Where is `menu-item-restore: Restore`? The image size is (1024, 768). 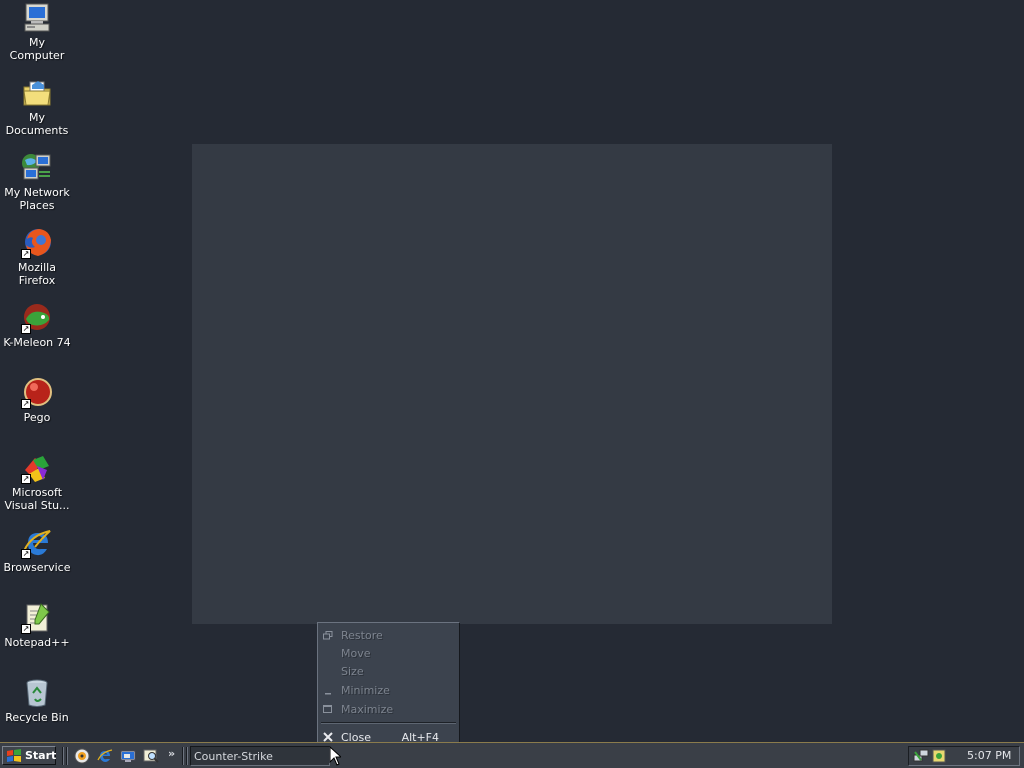 menu-item-restore: Restore is located at coordinates (388, 635).